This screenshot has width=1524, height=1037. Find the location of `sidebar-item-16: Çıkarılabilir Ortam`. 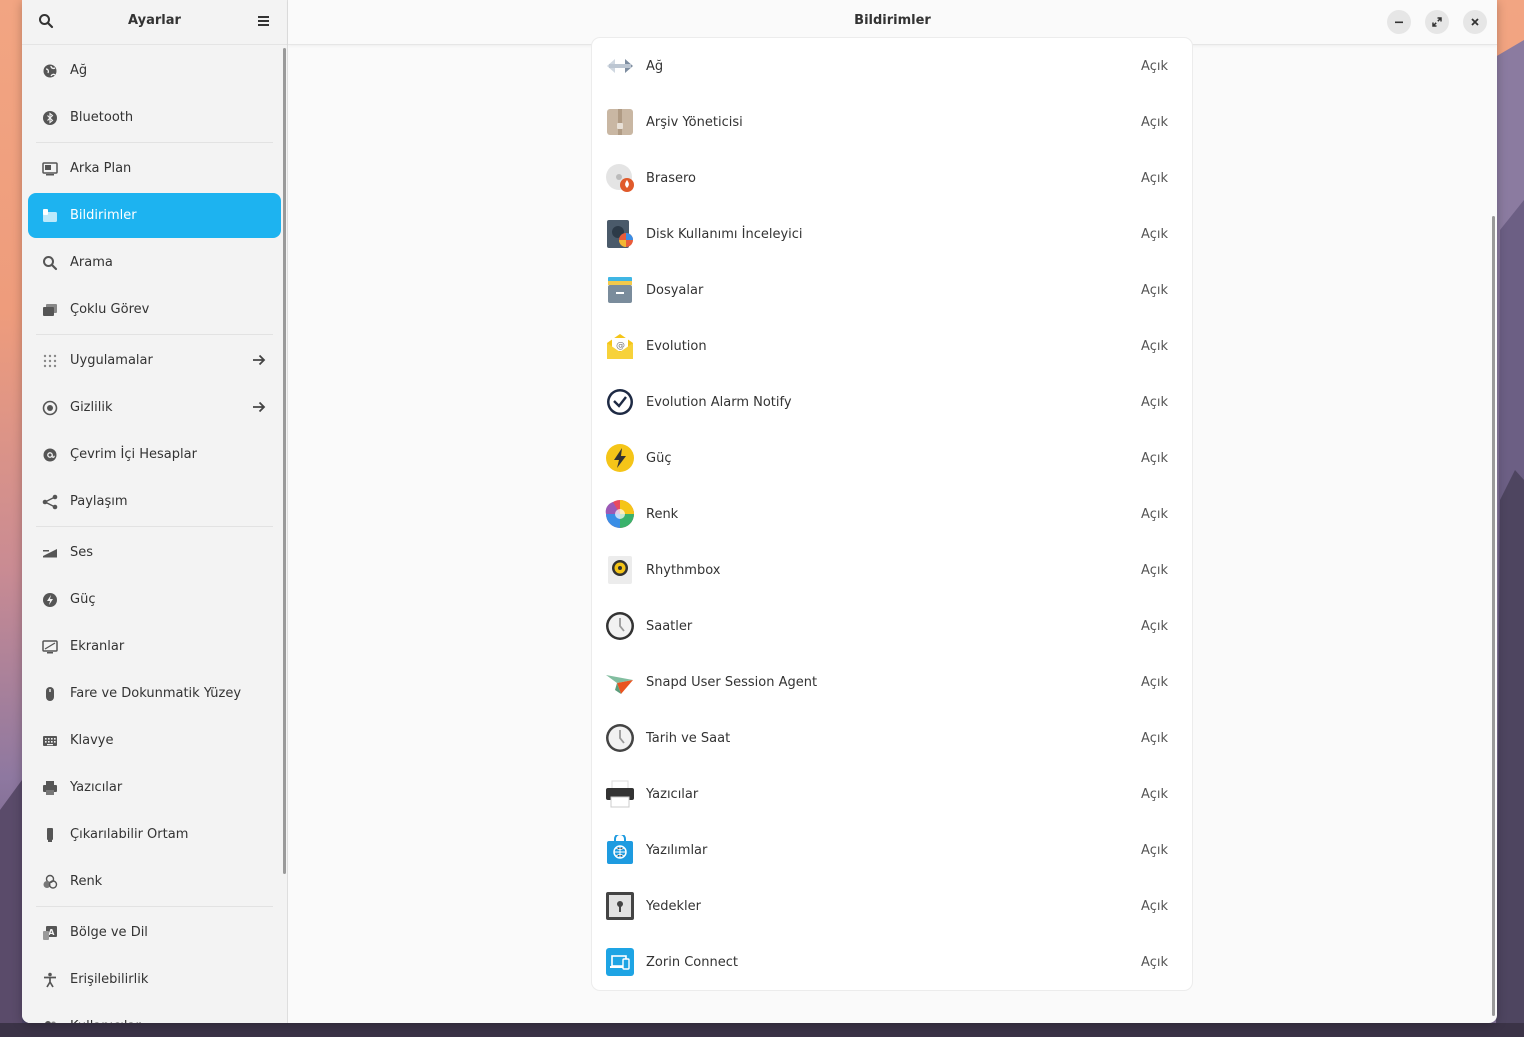

sidebar-item-16: Çıkarılabilir Ortam is located at coordinates (154, 834).